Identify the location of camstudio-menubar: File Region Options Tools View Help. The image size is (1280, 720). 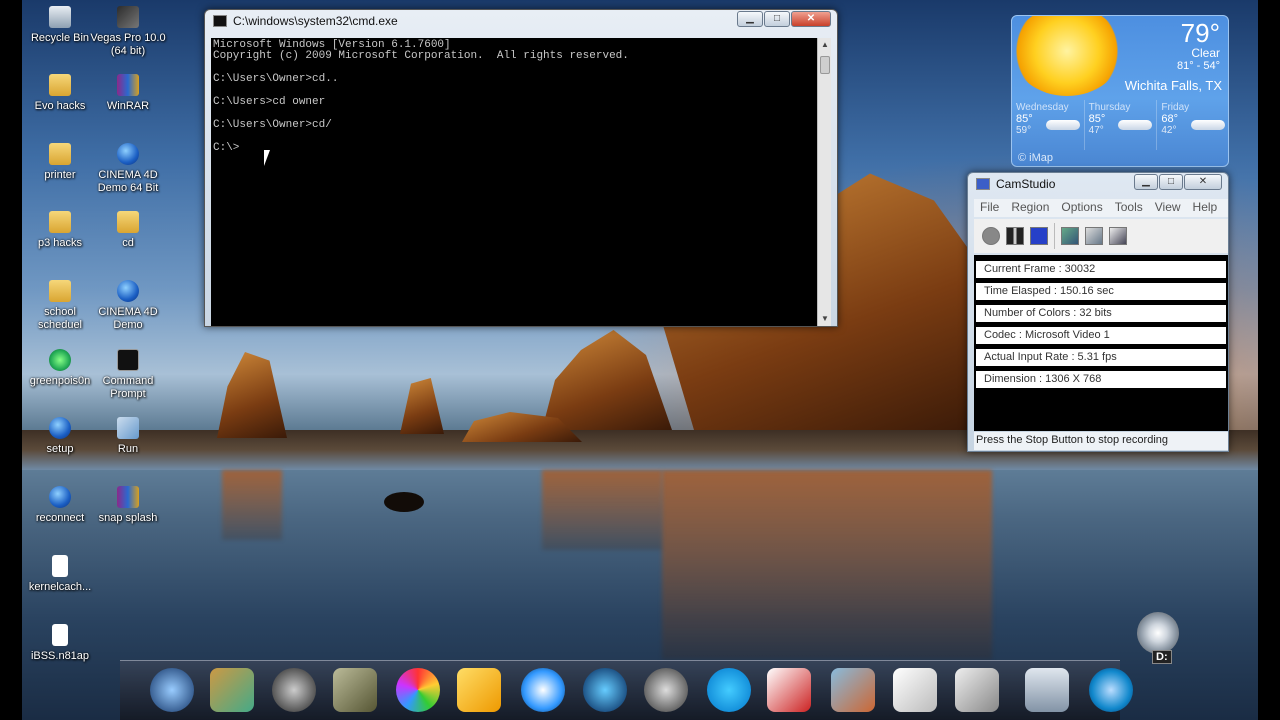
(1101, 208).